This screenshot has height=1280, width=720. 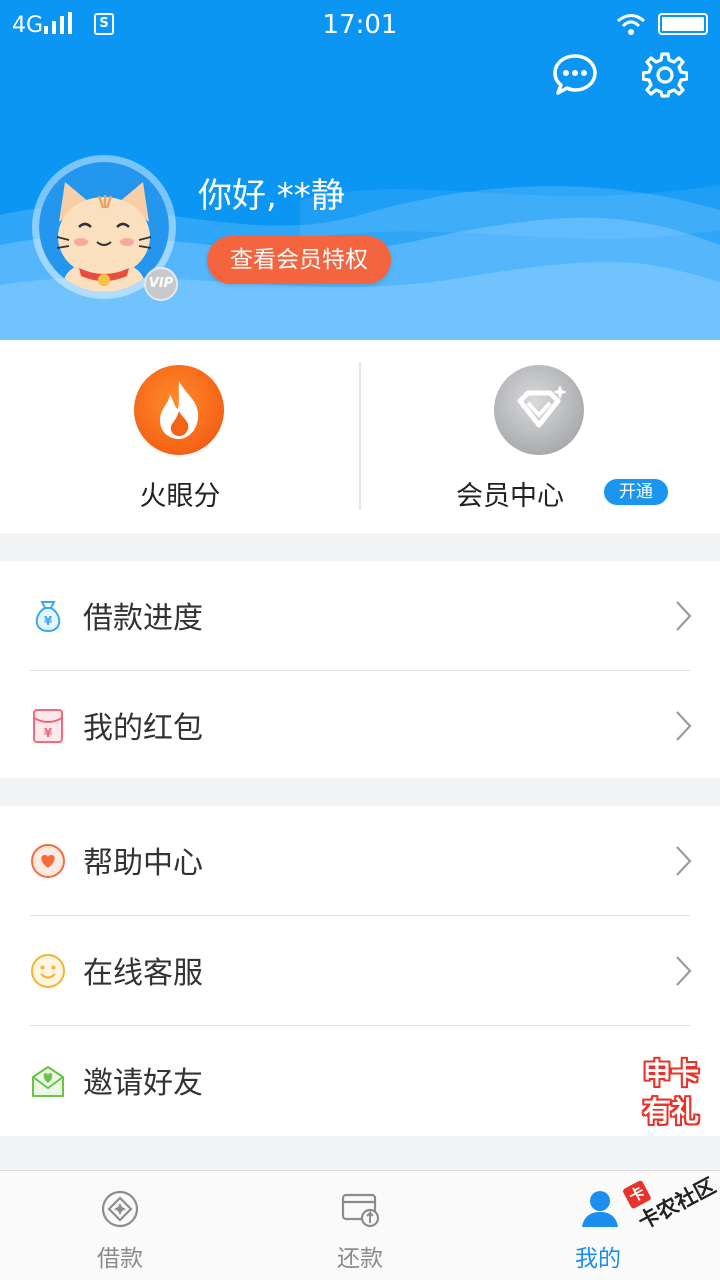 I want to click on status-bar: 4G S 17:01, so click(x=360, y=26).